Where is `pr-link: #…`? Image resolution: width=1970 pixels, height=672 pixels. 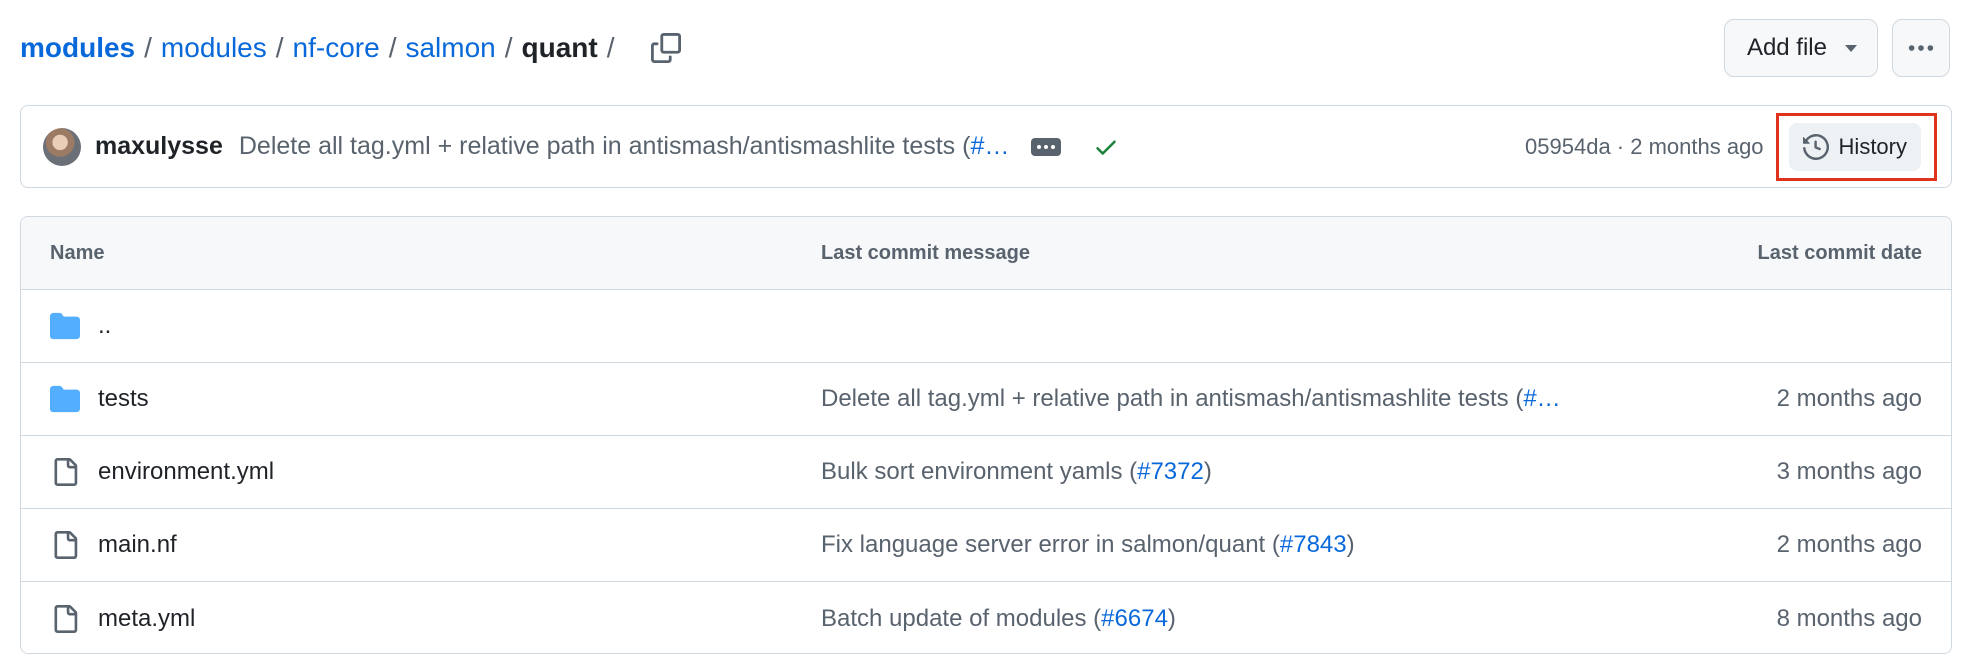 pr-link: #… is located at coordinates (1541, 398).